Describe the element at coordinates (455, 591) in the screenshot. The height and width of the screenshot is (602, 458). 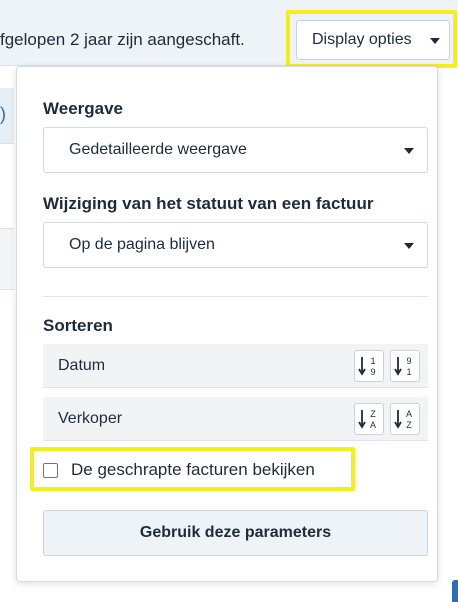
I see `background-edge` at that location.